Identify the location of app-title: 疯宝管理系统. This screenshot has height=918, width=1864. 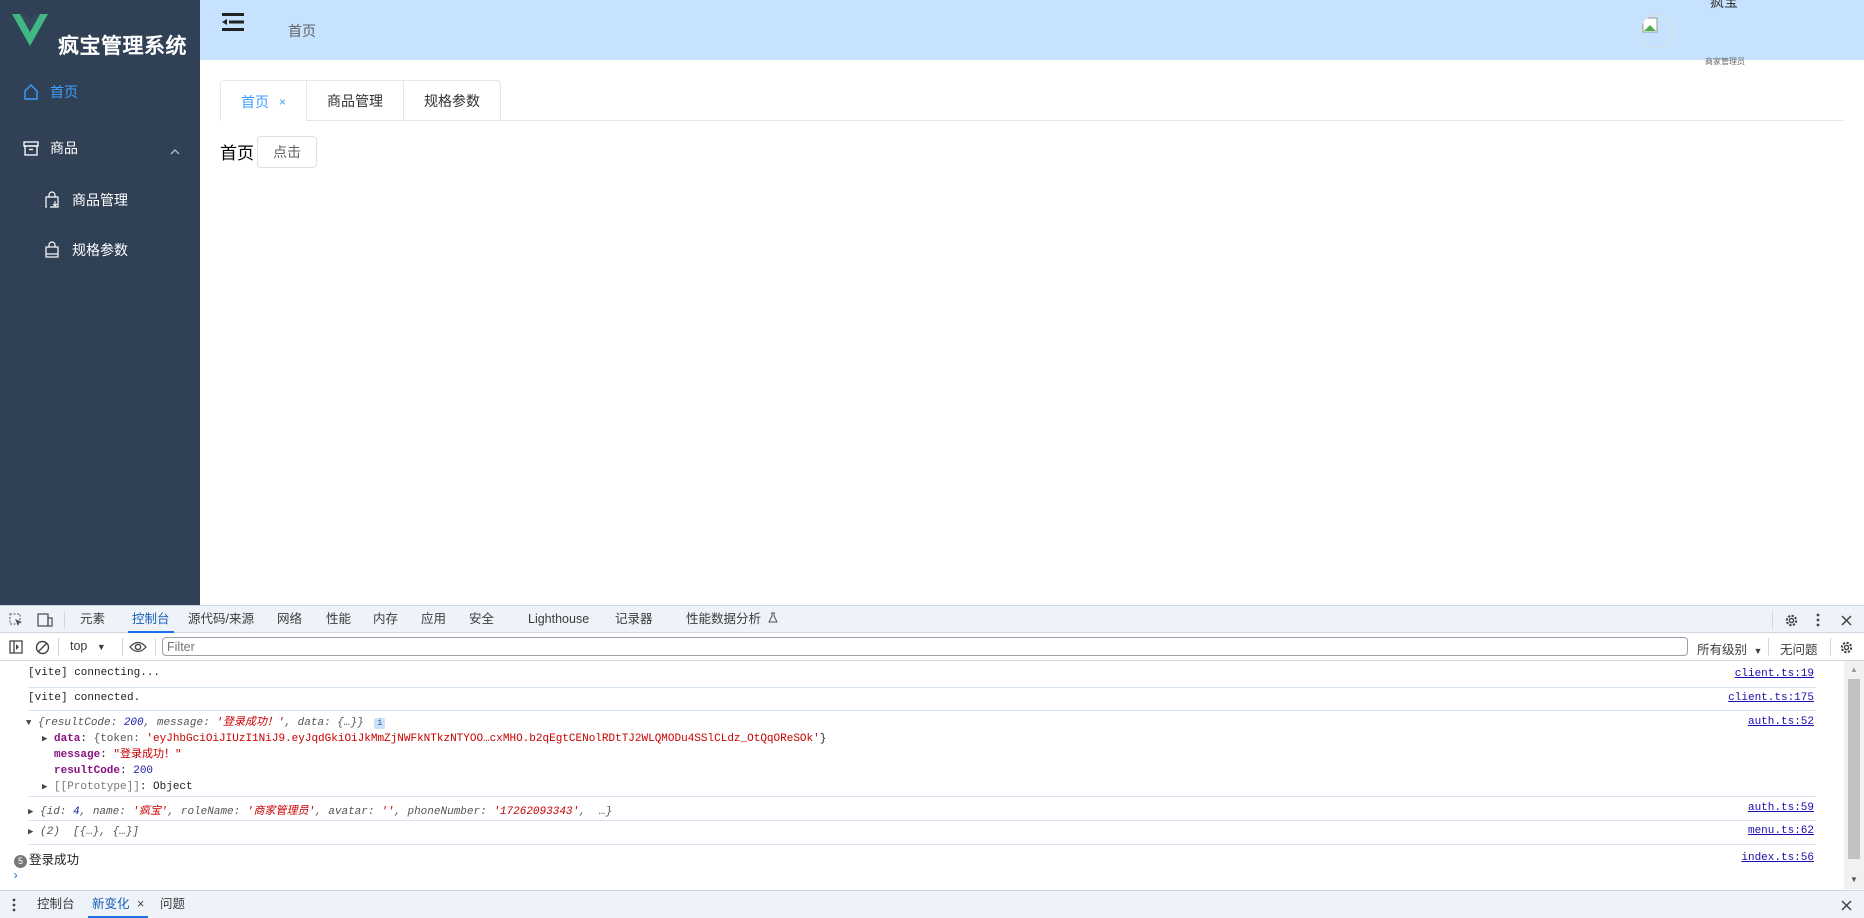
(122, 46).